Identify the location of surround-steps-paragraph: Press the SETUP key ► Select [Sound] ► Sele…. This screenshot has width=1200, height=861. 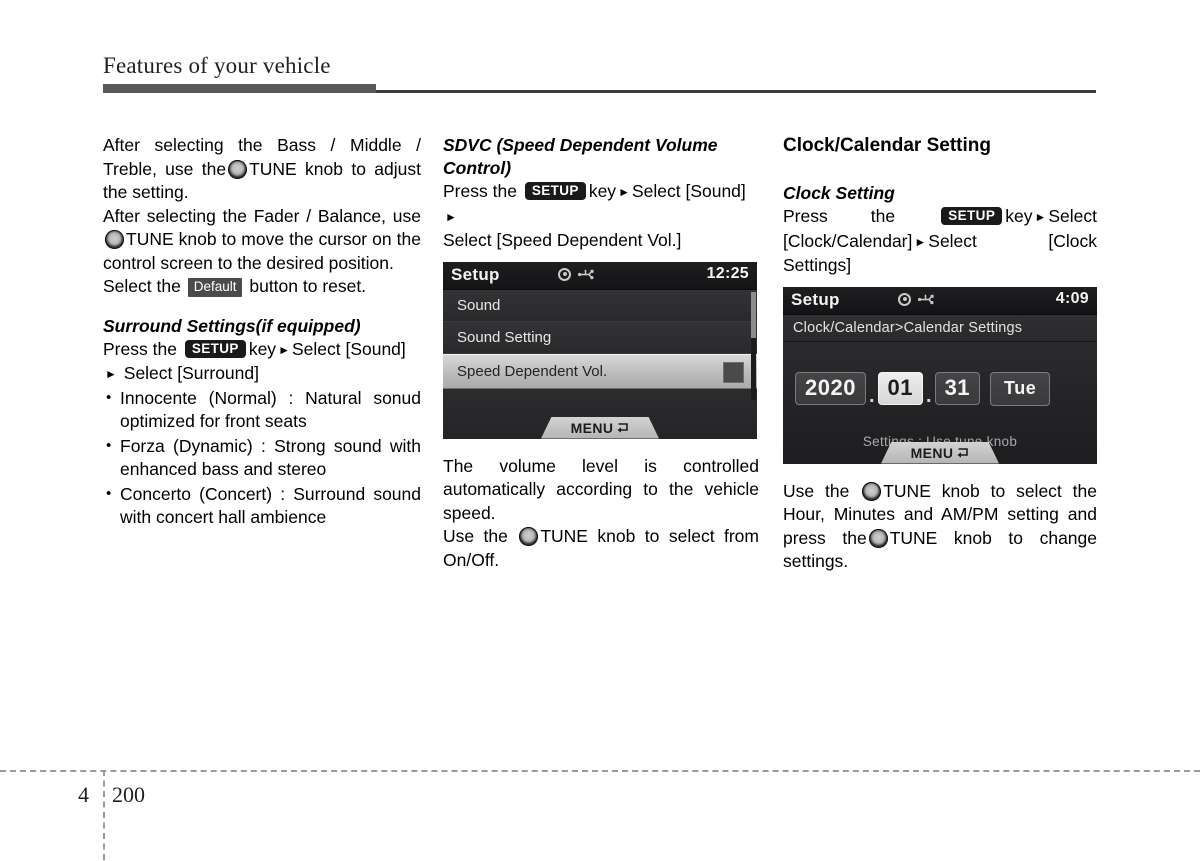
(262, 362).